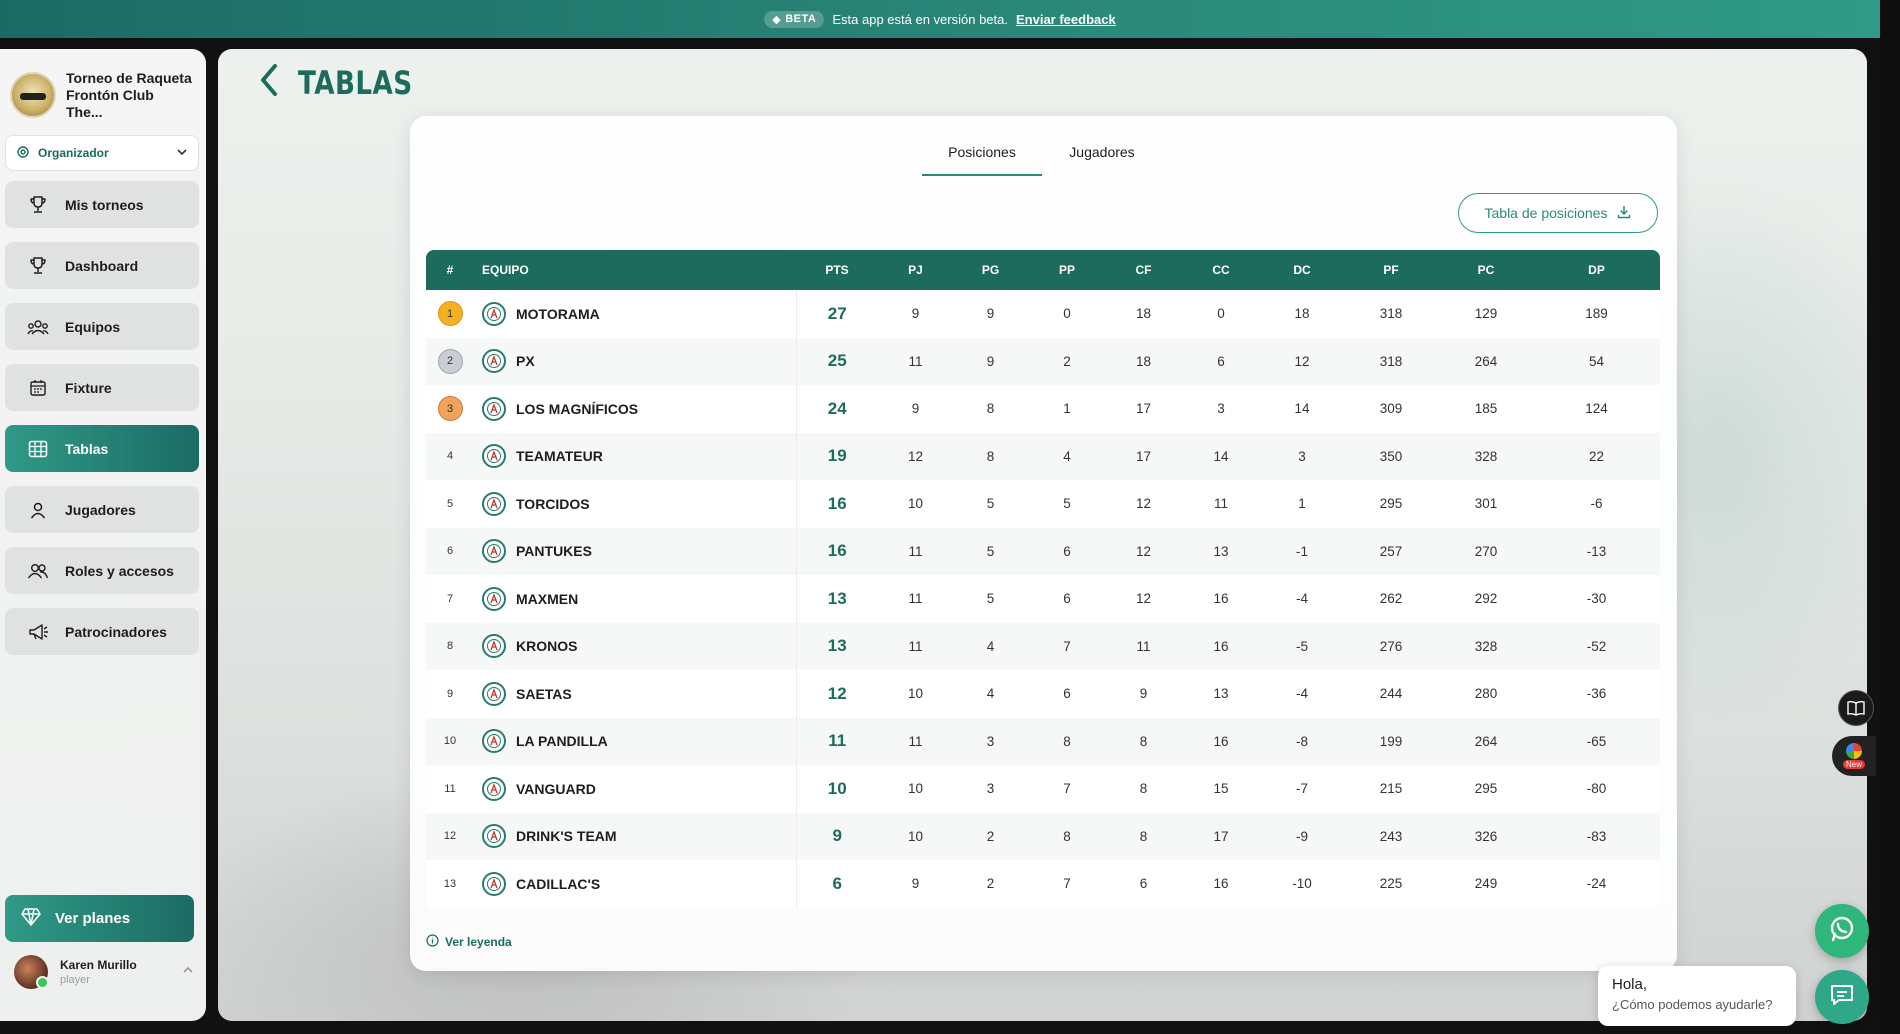 The image size is (1900, 1034). Describe the element at coordinates (990, 694) in the screenshot. I see `pg-cell: 4` at that location.